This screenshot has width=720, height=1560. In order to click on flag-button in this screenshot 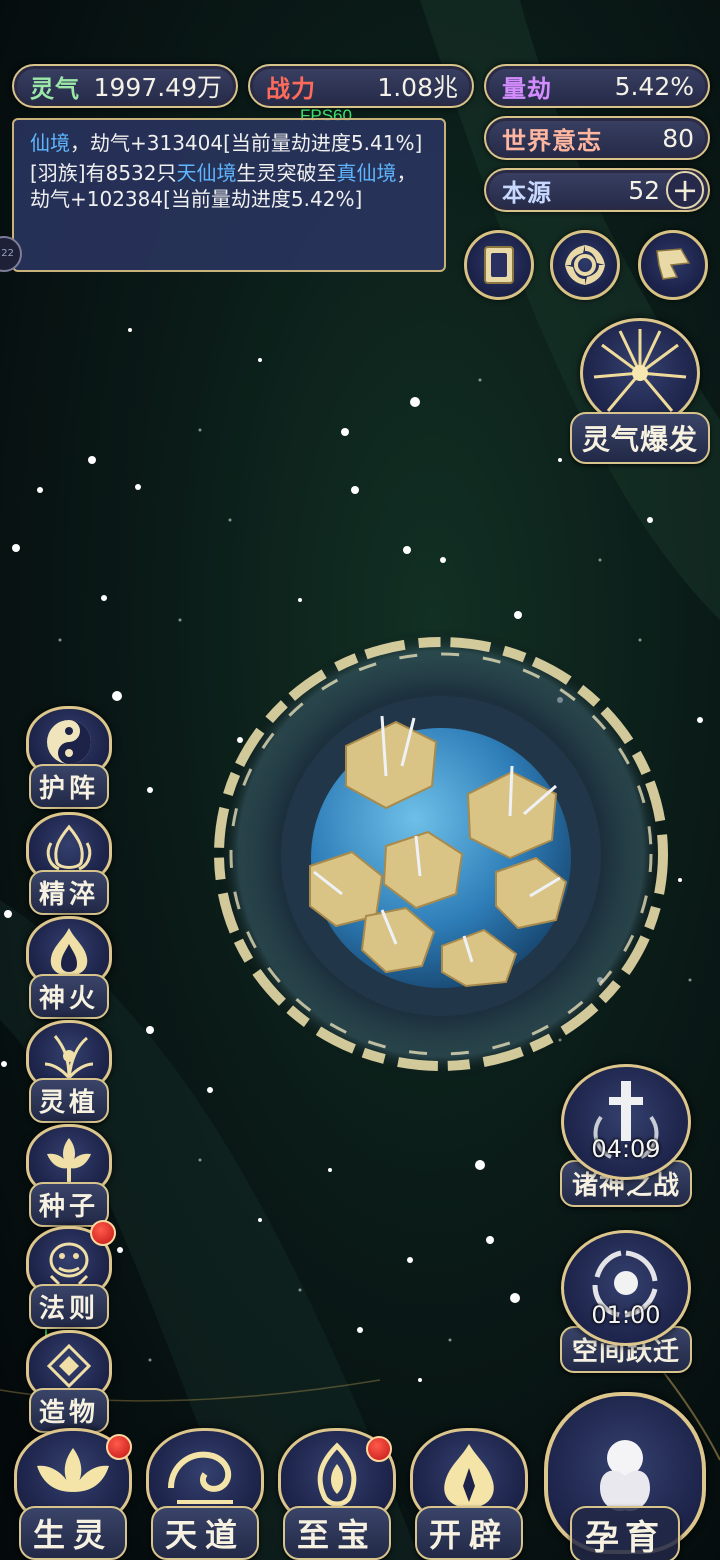, I will do `click(673, 265)`.